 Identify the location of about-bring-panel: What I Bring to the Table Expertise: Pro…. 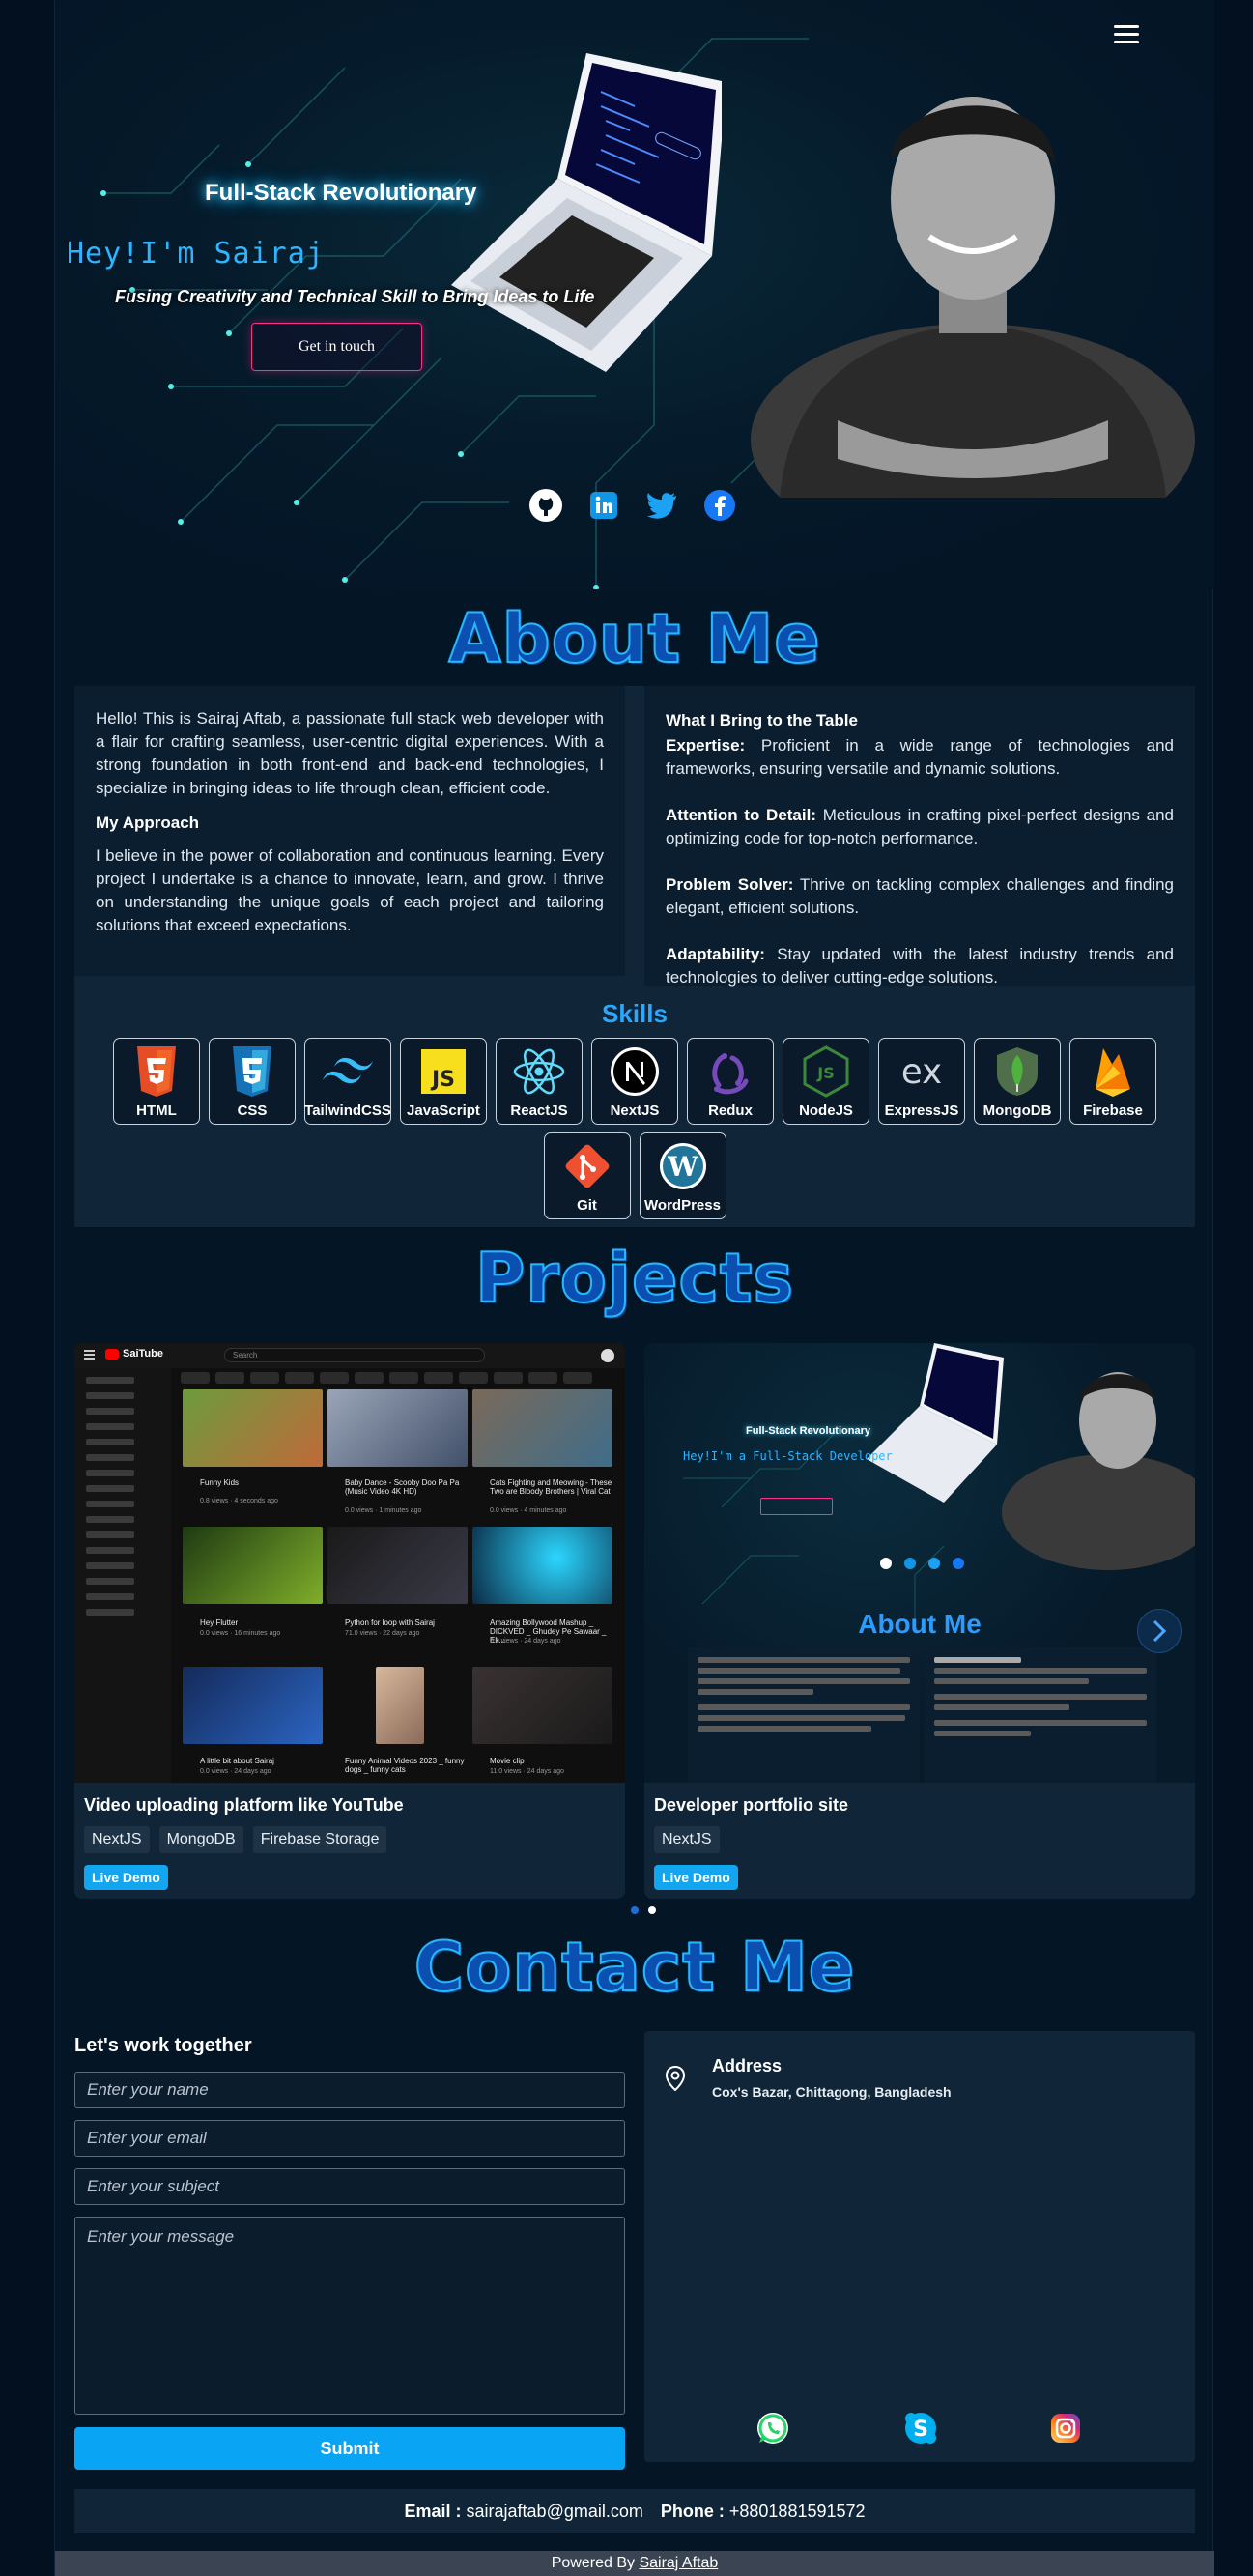
(920, 837).